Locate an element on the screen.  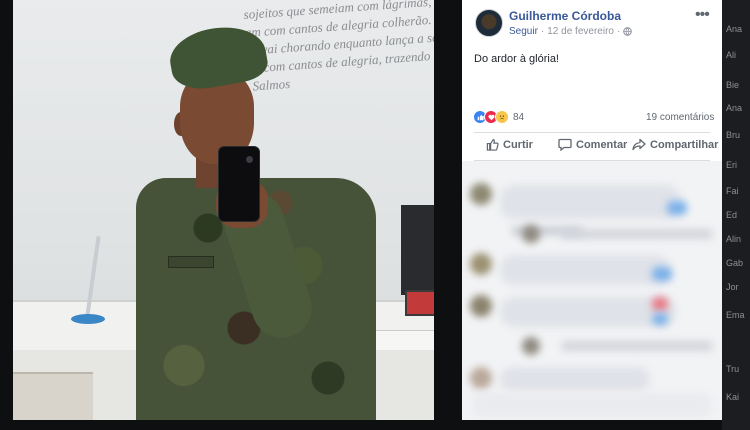
sidebar-contact-label: Ed is located at coordinates (731, 215).